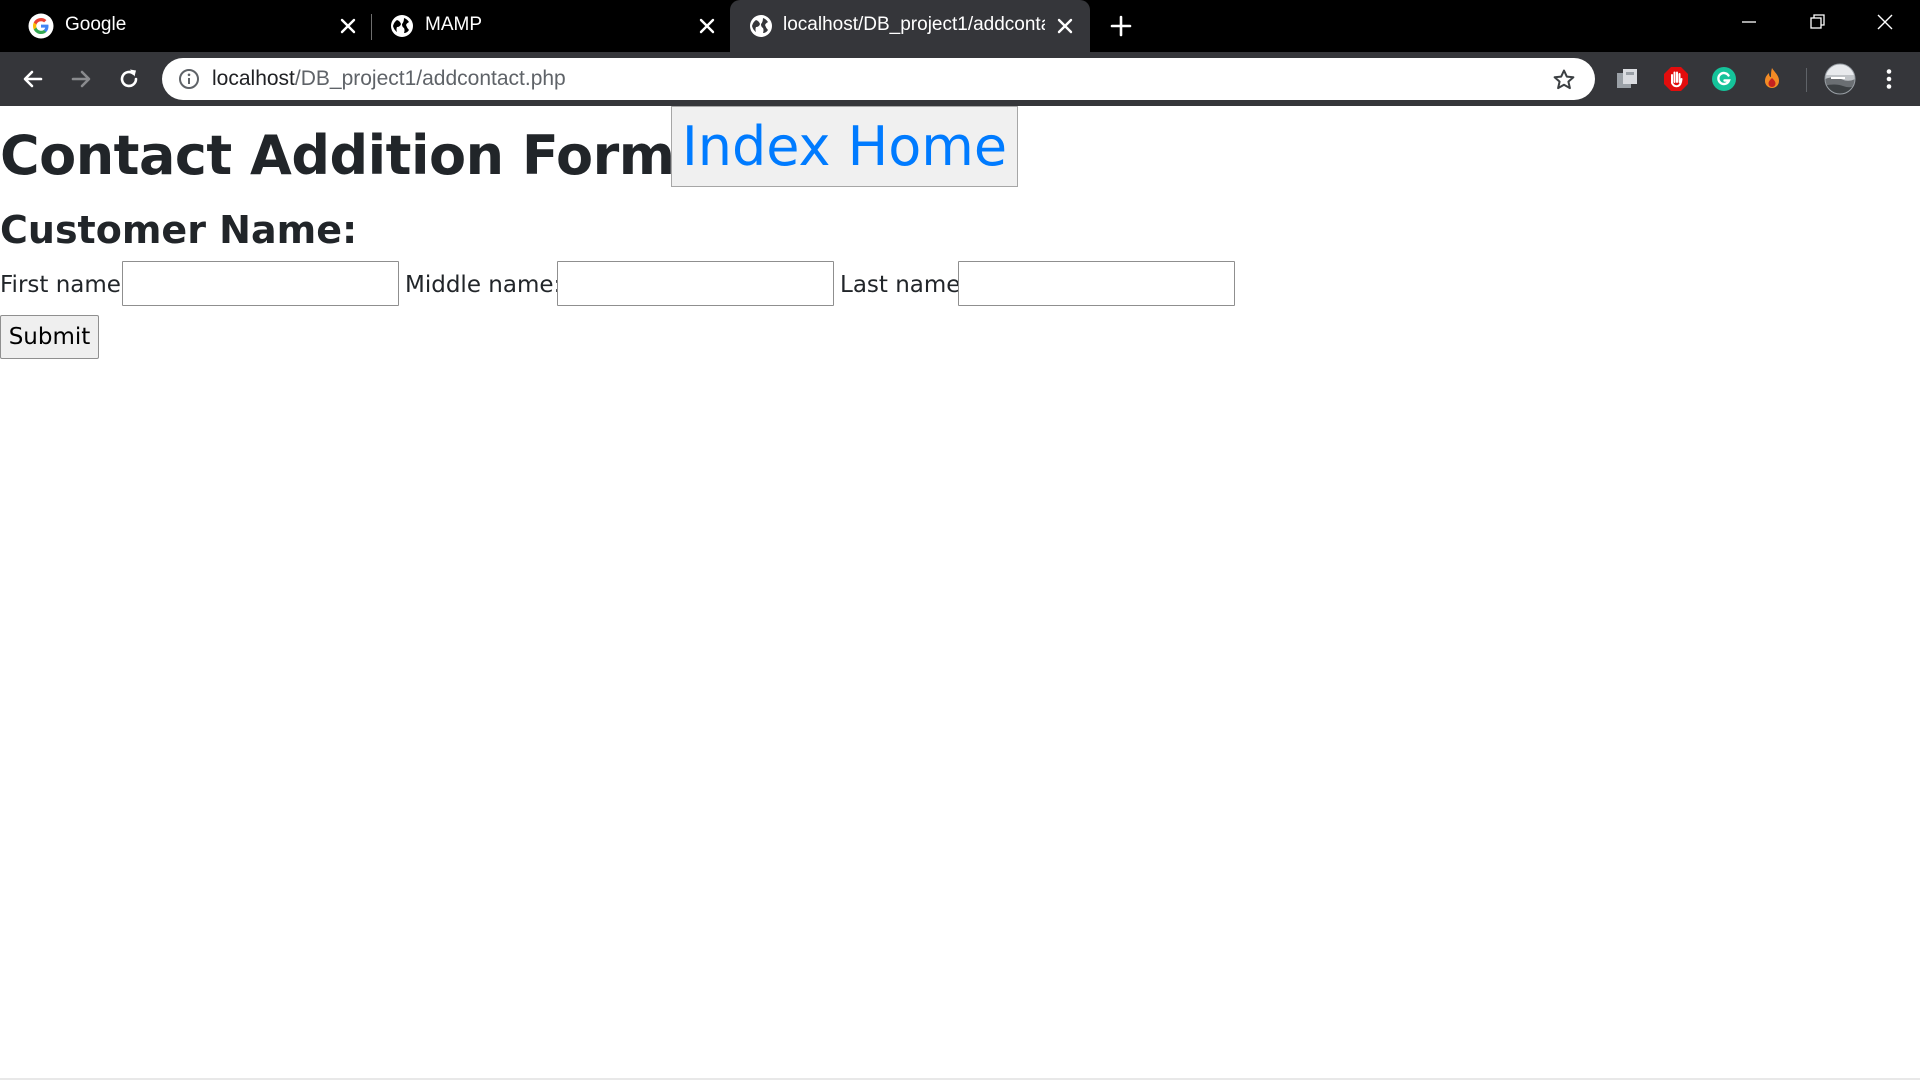  What do you see at coordinates (695, 283) in the screenshot?
I see `middle-name-input` at bounding box center [695, 283].